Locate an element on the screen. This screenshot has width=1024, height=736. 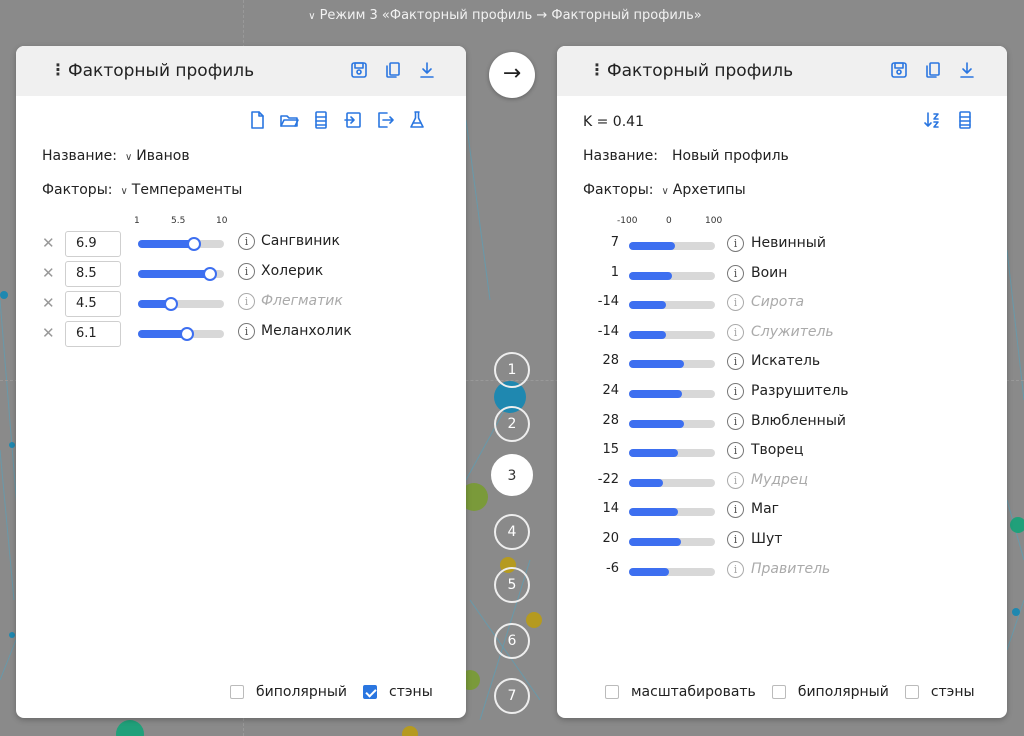
factor-name: Флегматик is located at coordinates (302, 301).